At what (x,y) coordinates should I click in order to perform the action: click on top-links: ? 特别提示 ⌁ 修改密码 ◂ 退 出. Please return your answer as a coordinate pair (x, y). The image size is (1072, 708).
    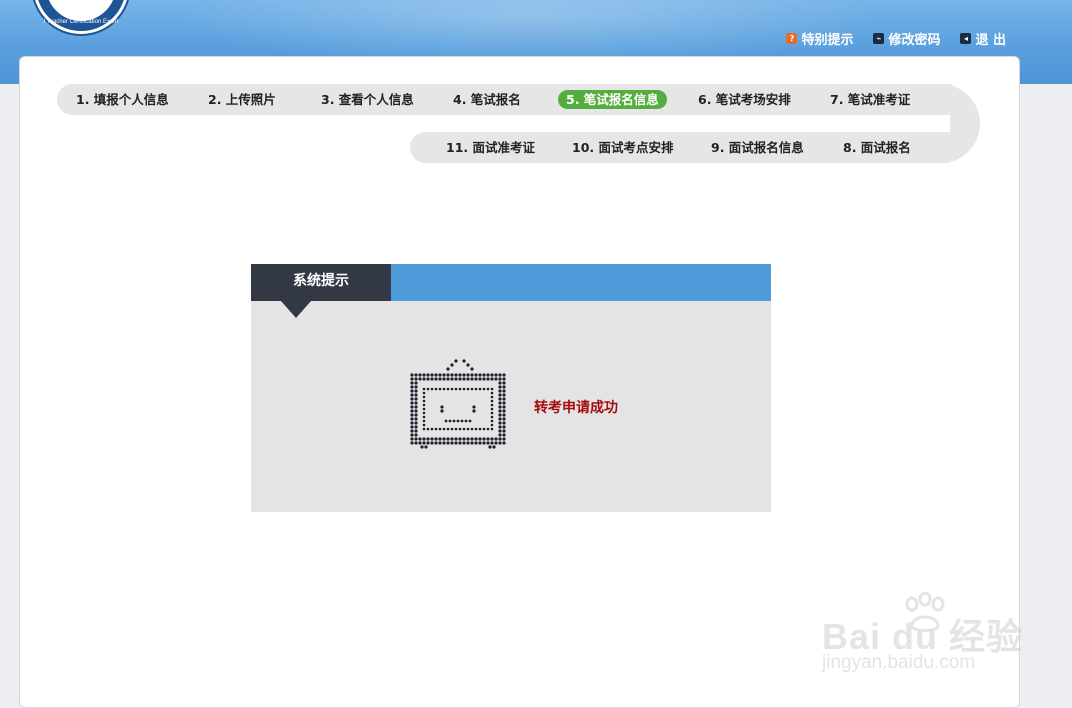
    Looking at the image, I should click on (896, 38).